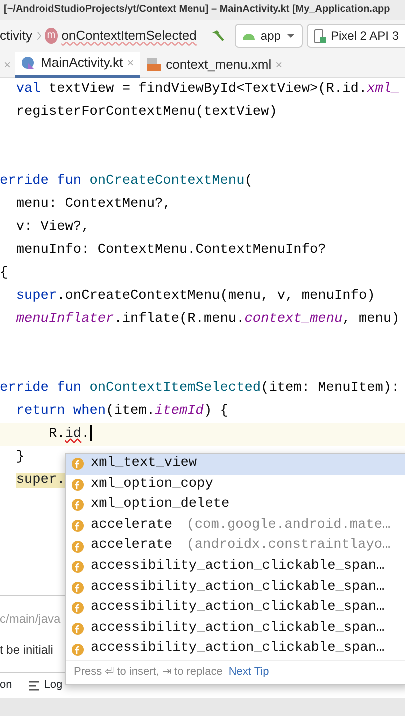 The height and width of the screenshot is (720, 405). What do you see at coordinates (39, 36) in the screenshot?
I see `chevron-icon` at bounding box center [39, 36].